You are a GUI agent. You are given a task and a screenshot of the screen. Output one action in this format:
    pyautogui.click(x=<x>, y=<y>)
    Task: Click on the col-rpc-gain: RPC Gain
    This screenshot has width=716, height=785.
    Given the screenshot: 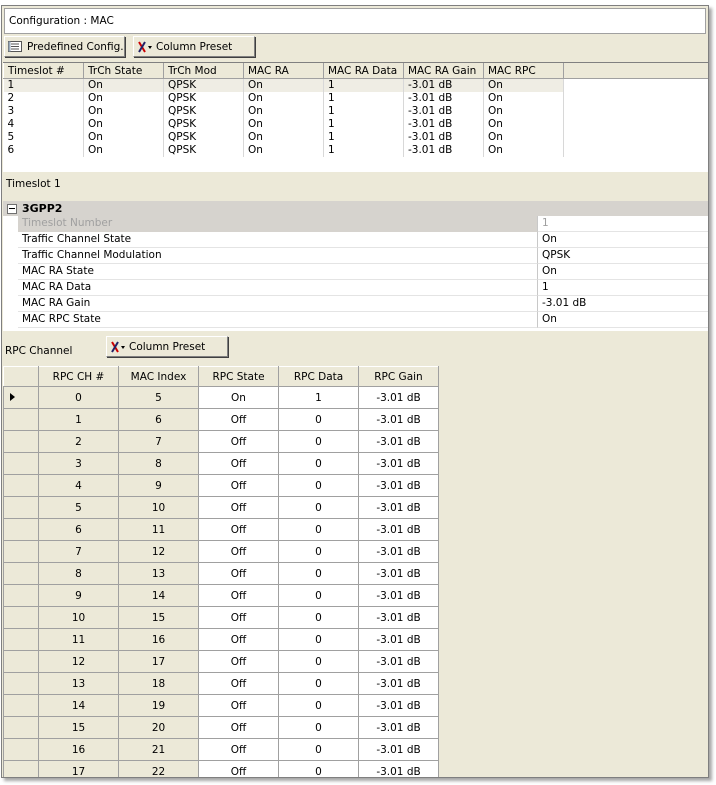 What is the action you would take?
    pyautogui.click(x=398, y=376)
    